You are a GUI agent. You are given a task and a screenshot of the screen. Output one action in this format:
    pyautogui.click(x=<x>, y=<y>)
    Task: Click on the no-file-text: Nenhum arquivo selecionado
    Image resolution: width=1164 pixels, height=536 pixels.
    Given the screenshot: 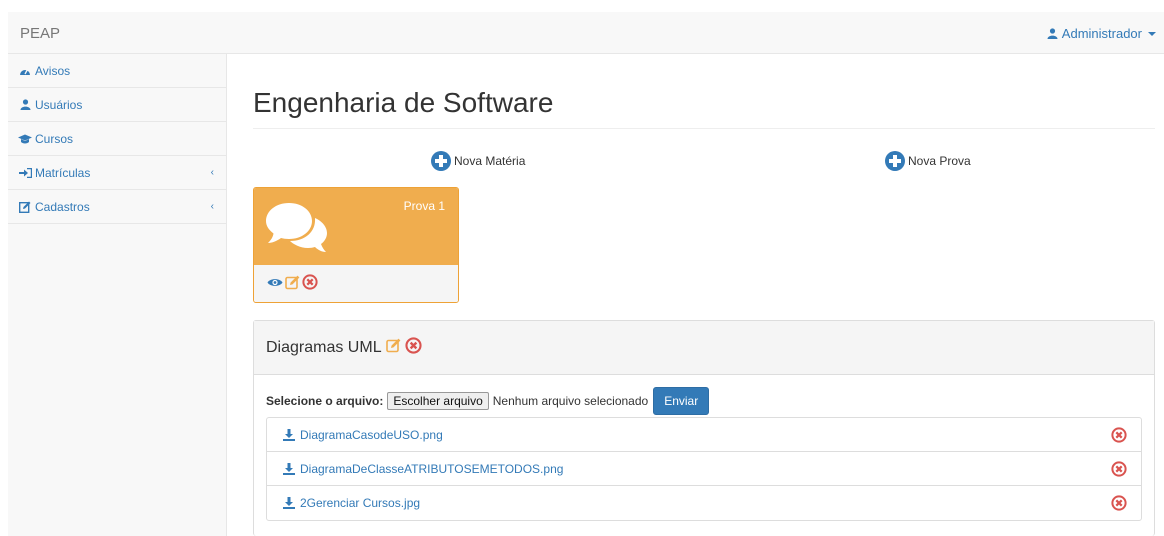 What is the action you would take?
    pyautogui.click(x=570, y=401)
    